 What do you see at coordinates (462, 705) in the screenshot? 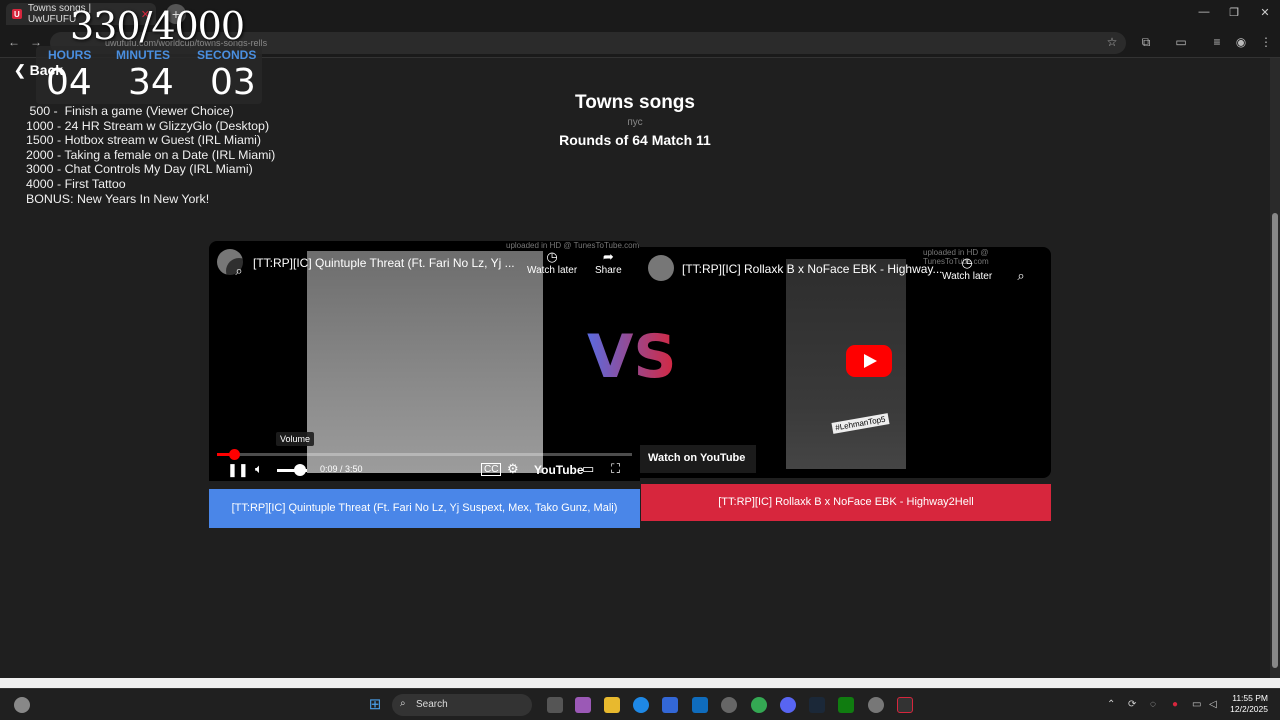
I see `taskbar-search: ⌕ Search` at bounding box center [462, 705].